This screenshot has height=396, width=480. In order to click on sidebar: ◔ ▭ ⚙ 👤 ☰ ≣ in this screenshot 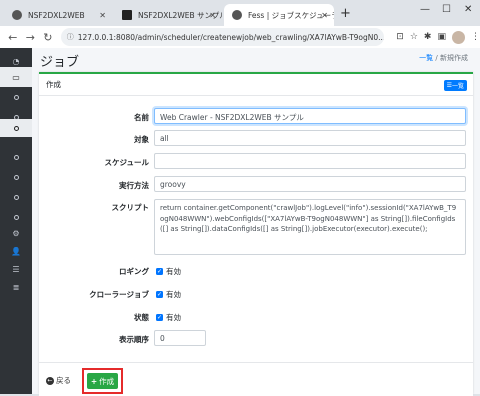, I will do `click(16, 221)`.